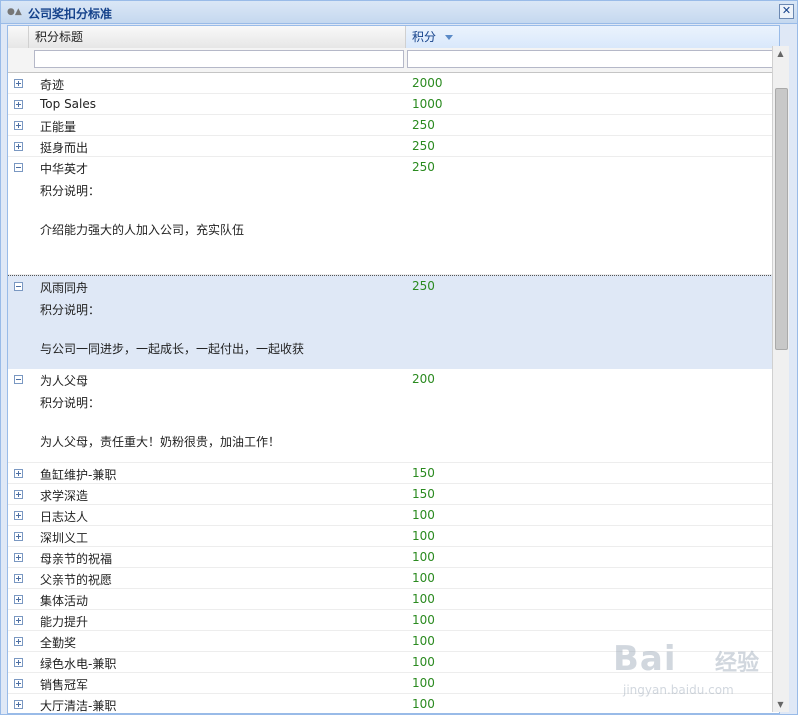 The width and height of the screenshot is (798, 715). Describe the element at coordinates (423, 379) in the screenshot. I see `row-score: 200` at that location.